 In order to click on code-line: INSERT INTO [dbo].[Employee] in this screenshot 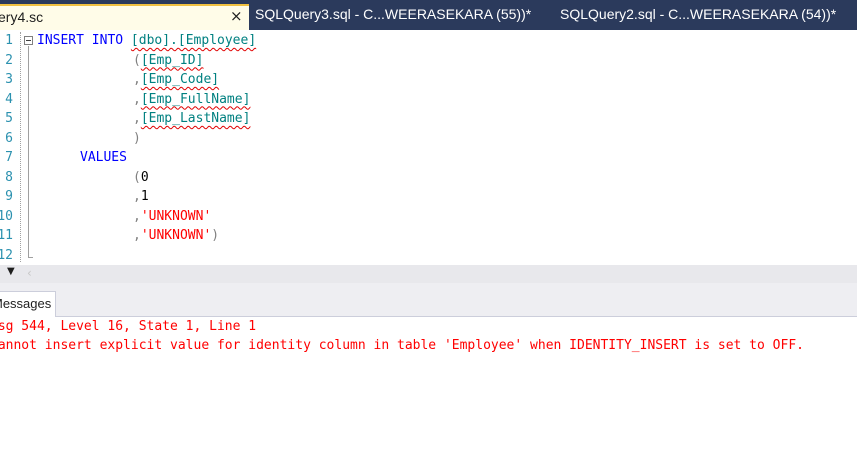, I will do `click(146, 41)`.